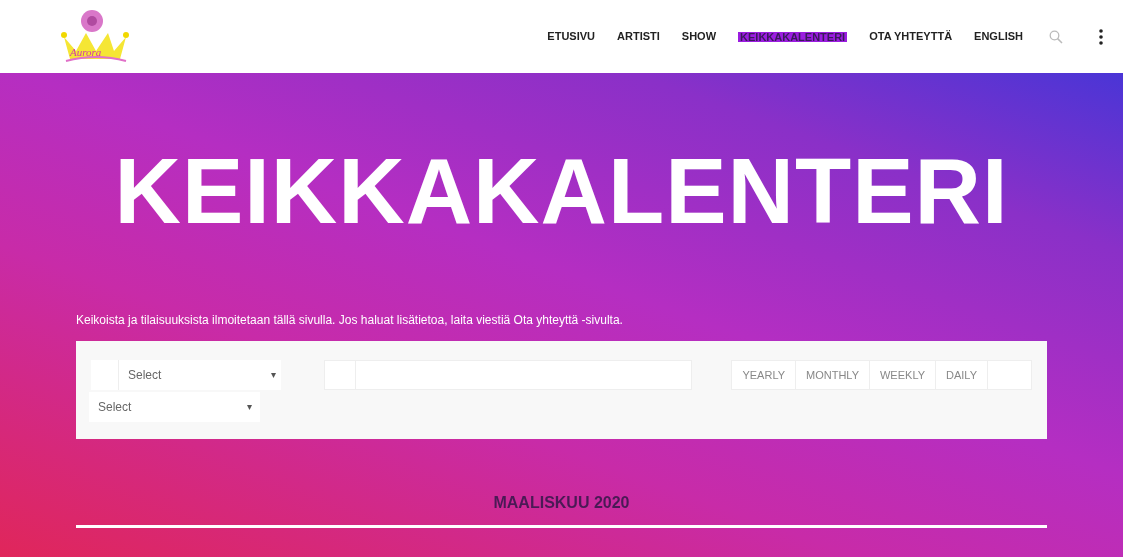  Describe the element at coordinates (1056, 36) in the screenshot. I see `search-icon` at that location.